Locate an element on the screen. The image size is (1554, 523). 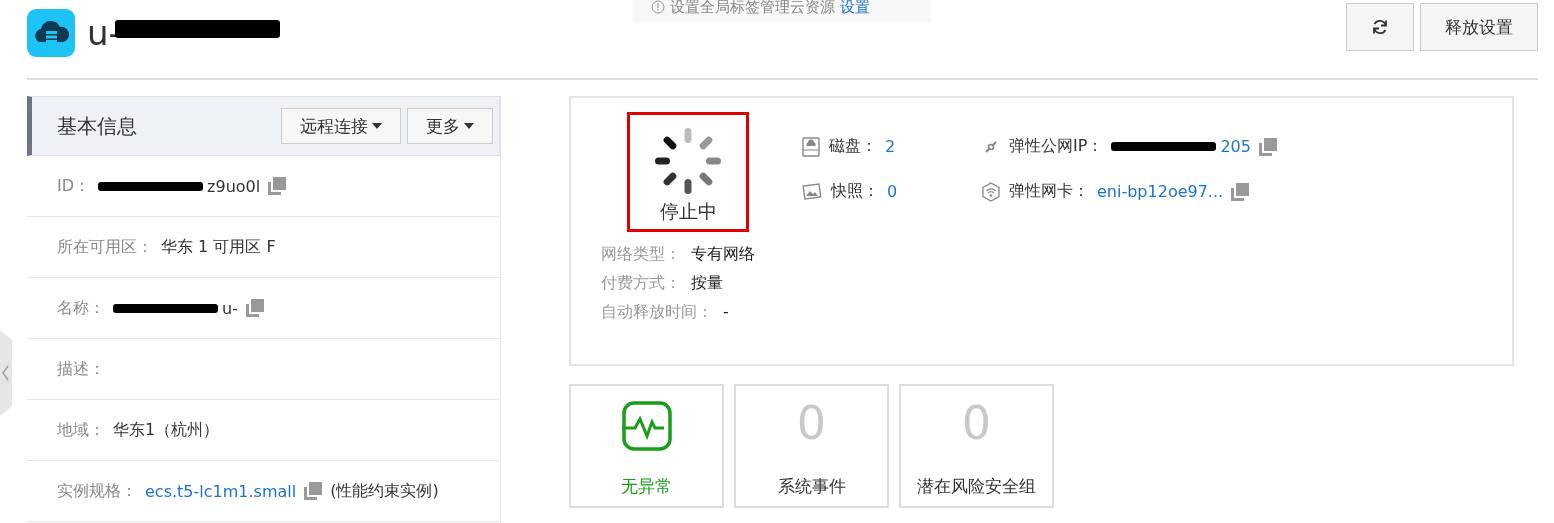
field-label: 地域： is located at coordinates (81, 430).